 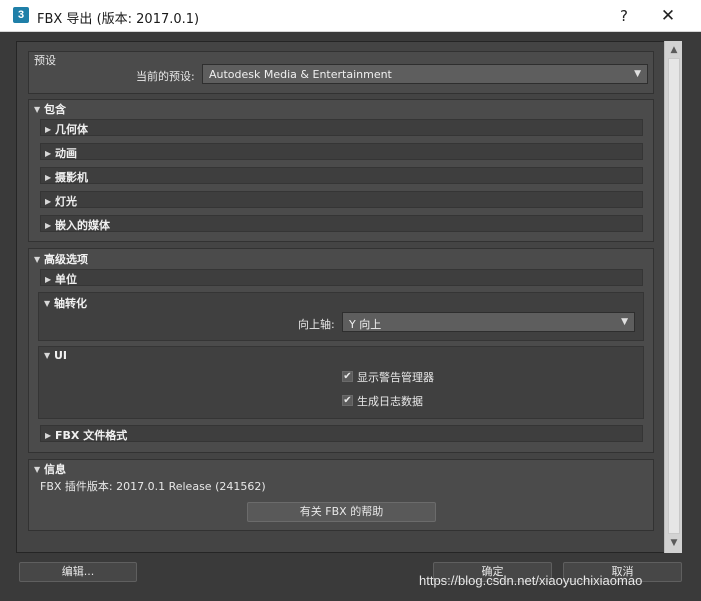 I want to click on up-axis-dropdown-value: Y 向上, so click(x=365, y=324).